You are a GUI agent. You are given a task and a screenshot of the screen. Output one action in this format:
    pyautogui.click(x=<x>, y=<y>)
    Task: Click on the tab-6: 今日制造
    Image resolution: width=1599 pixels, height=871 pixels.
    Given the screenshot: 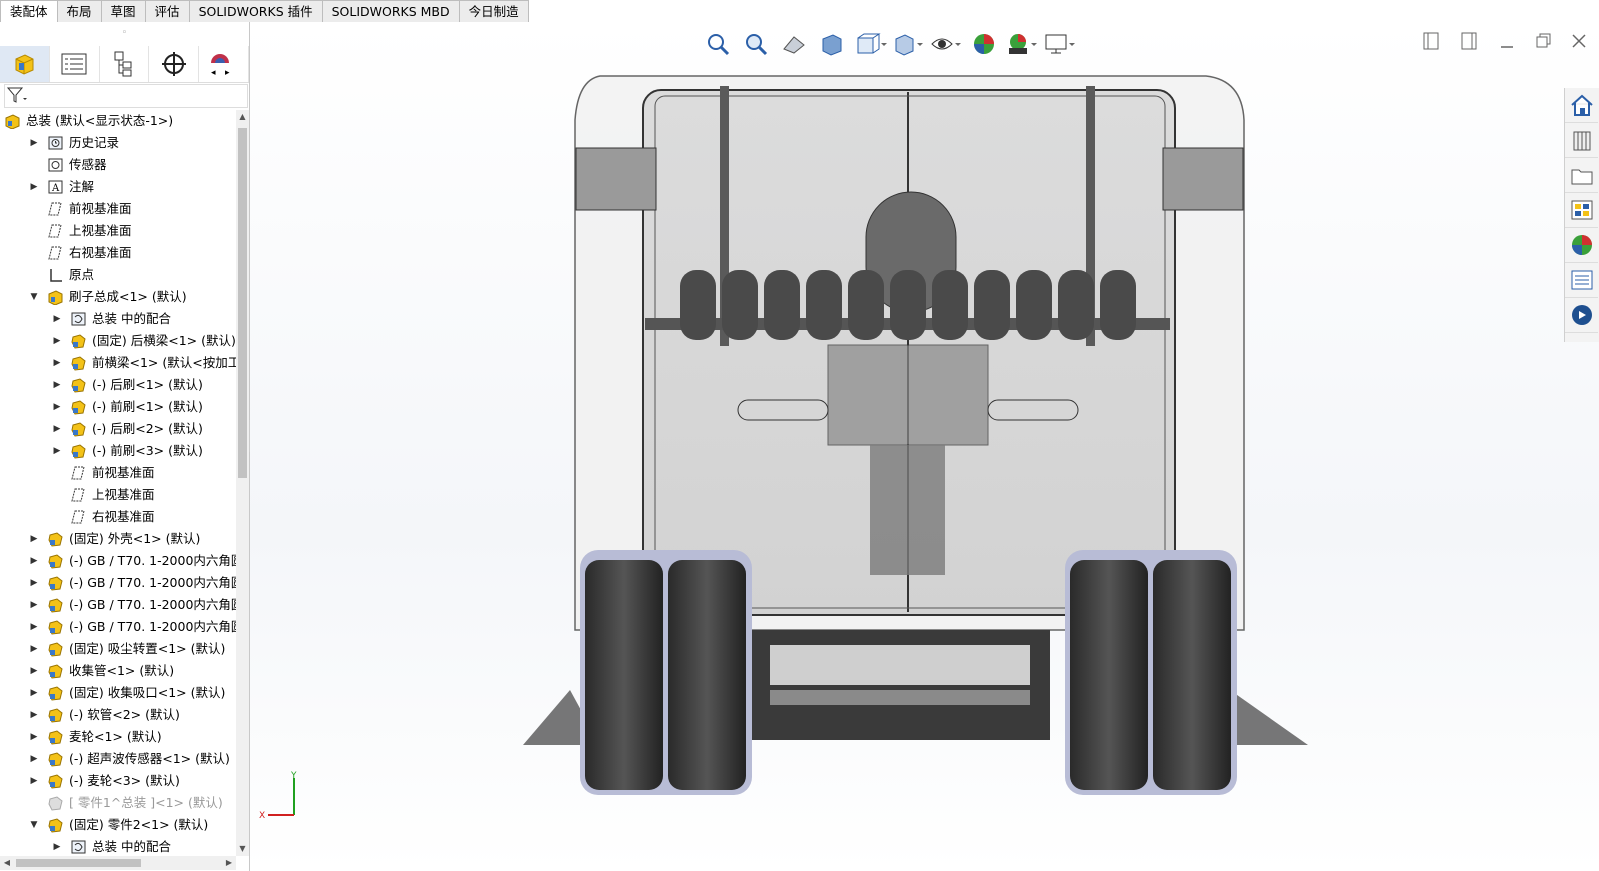 What is the action you would take?
    pyautogui.click(x=494, y=11)
    